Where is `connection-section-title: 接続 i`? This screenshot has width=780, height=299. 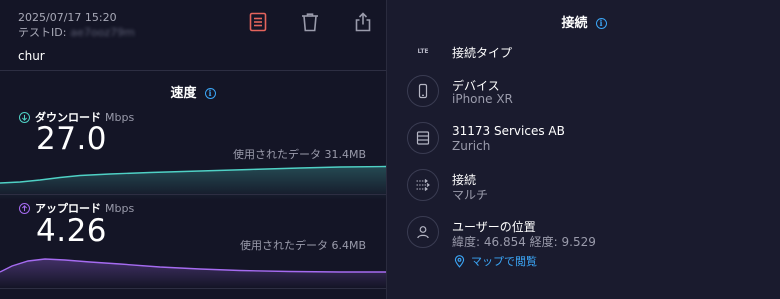
connection-section-title: 接続 i is located at coordinates (583, 21).